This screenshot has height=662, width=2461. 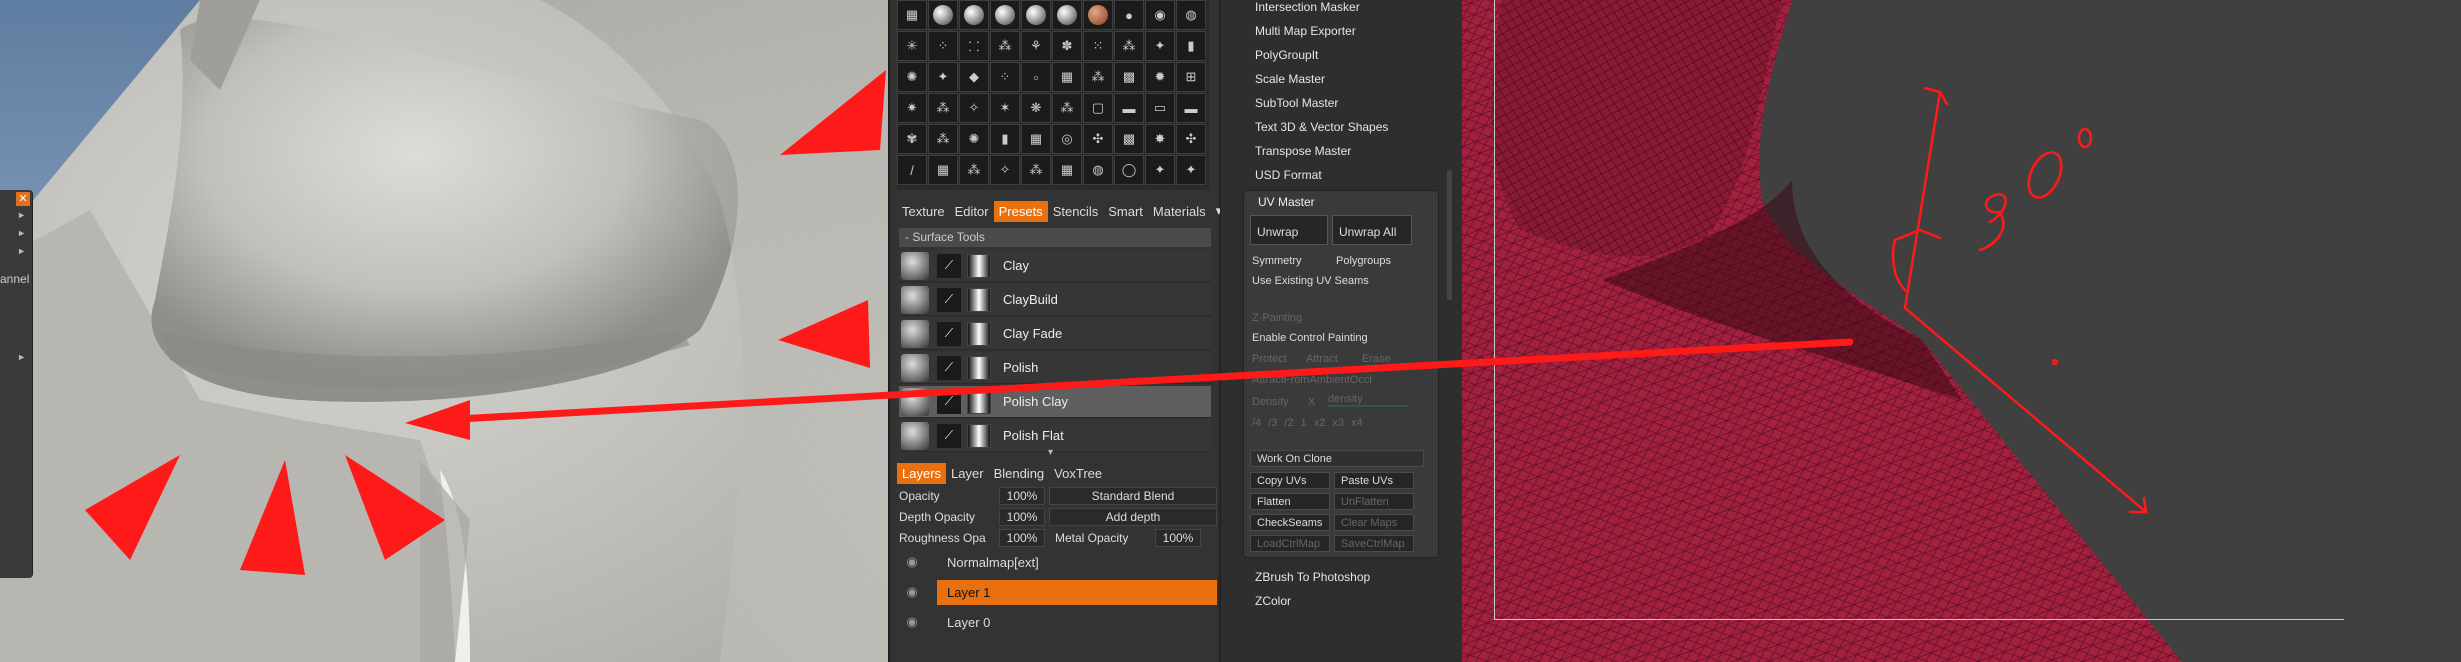 What do you see at coordinates (1058, 562) in the screenshot?
I see `layer-row: ◉ Normalmap[ext]` at bounding box center [1058, 562].